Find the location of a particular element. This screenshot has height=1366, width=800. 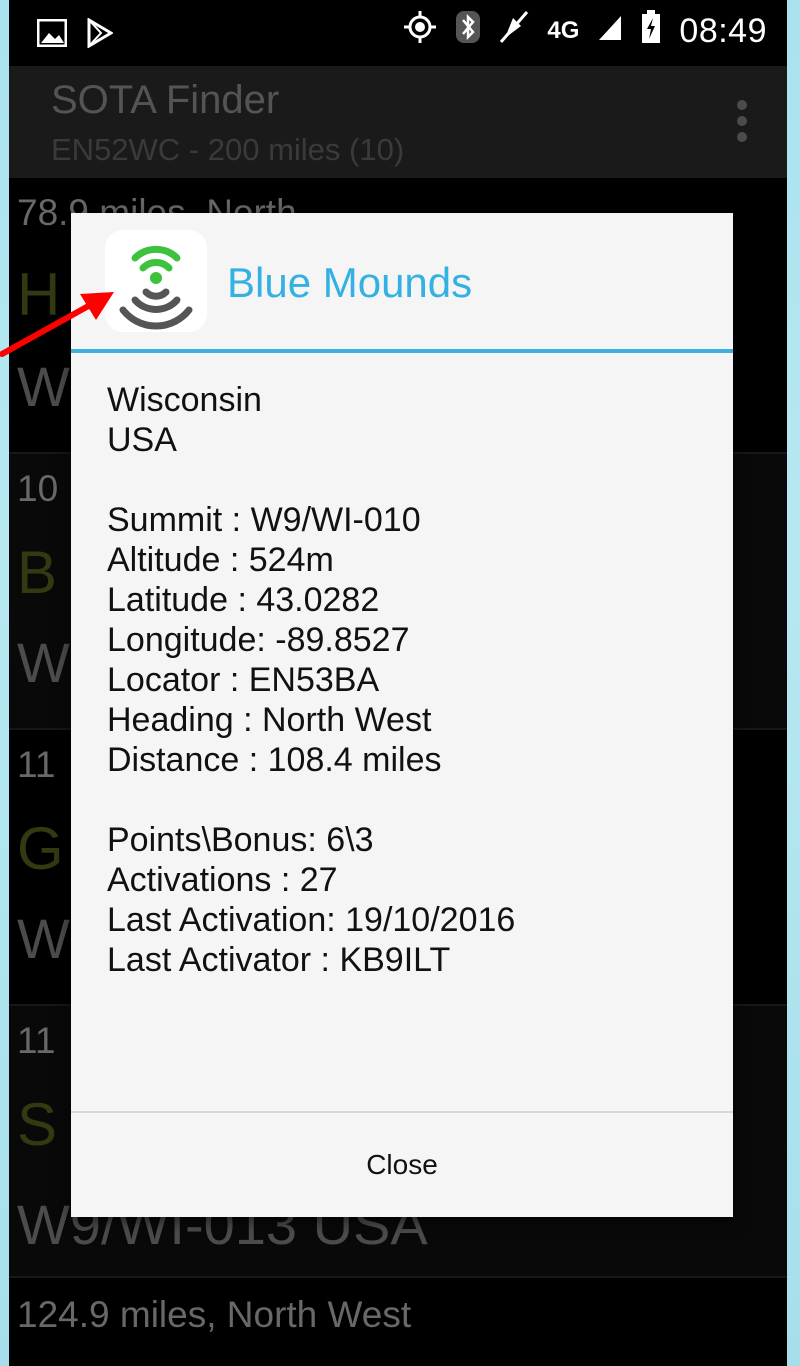

latitude-text: Latitude : 43.0282 is located at coordinates (243, 600).